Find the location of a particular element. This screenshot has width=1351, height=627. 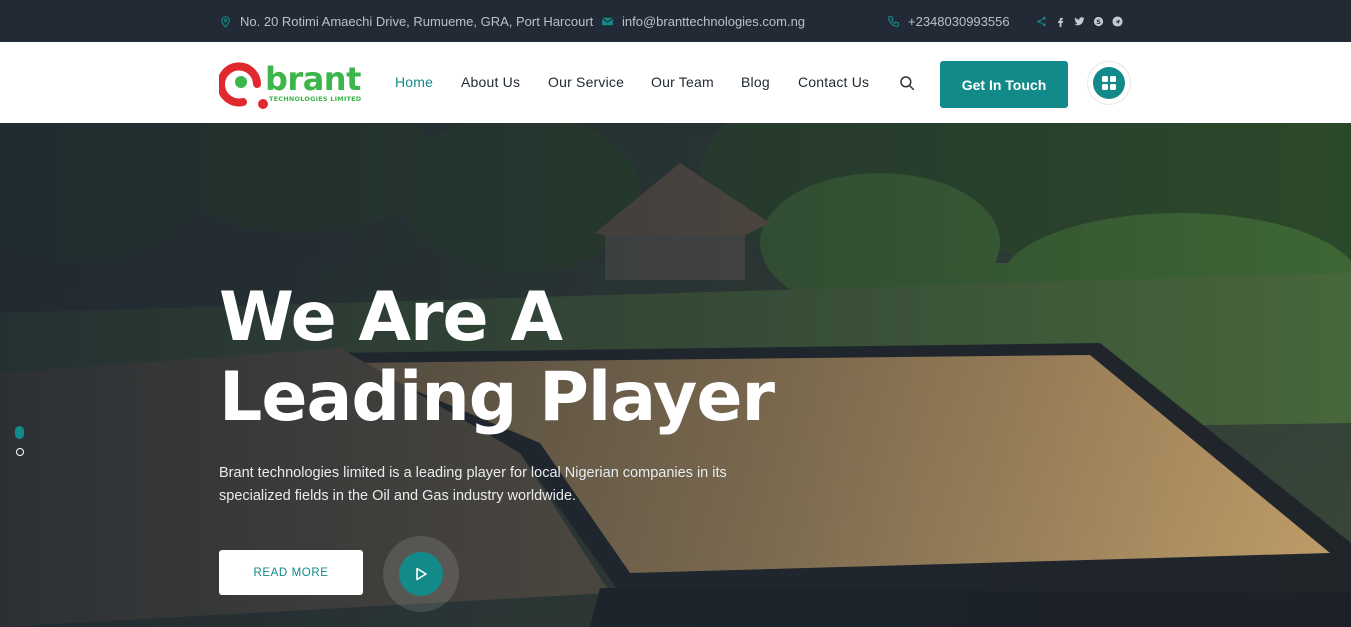

grid-icon is located at coordinates (1109, 83).